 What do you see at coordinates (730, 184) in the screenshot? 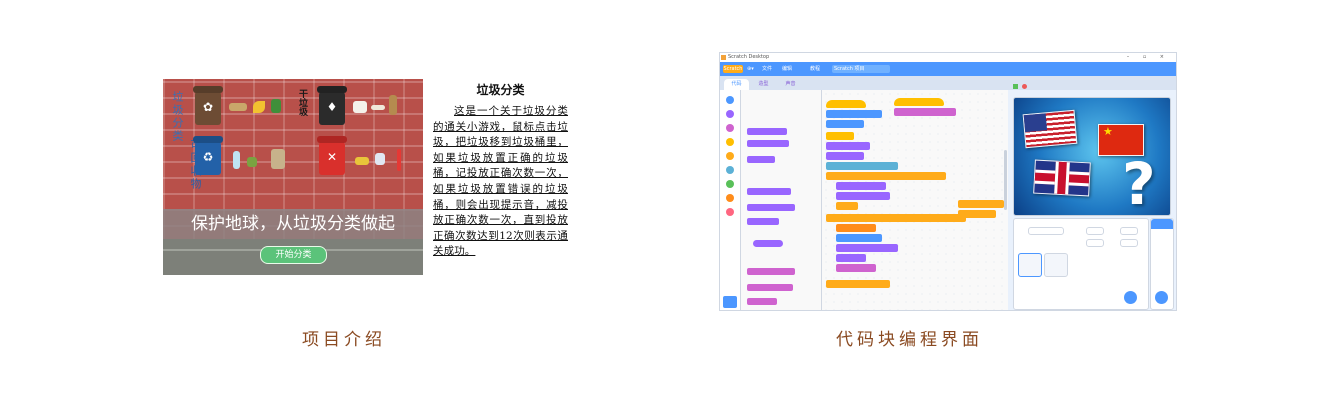
I see `category-operators` at bounding box center [730, 184].